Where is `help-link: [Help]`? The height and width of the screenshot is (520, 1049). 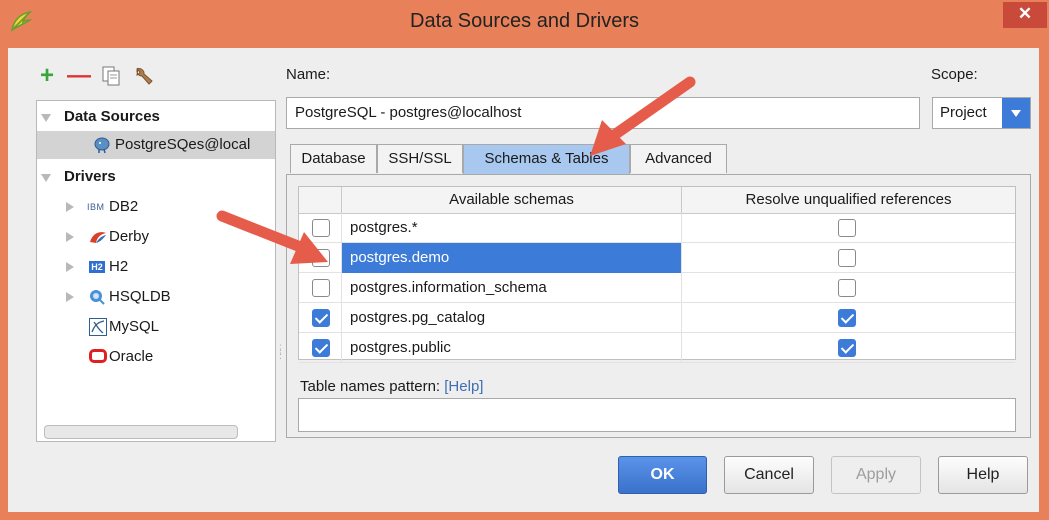 help-link: [Help] is located at coordinates (463, 386).